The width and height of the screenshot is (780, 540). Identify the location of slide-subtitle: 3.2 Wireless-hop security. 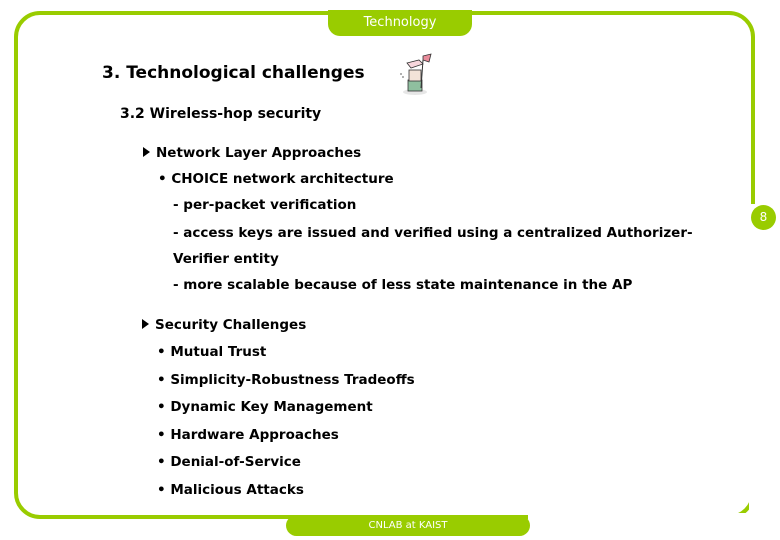
(221, 114).